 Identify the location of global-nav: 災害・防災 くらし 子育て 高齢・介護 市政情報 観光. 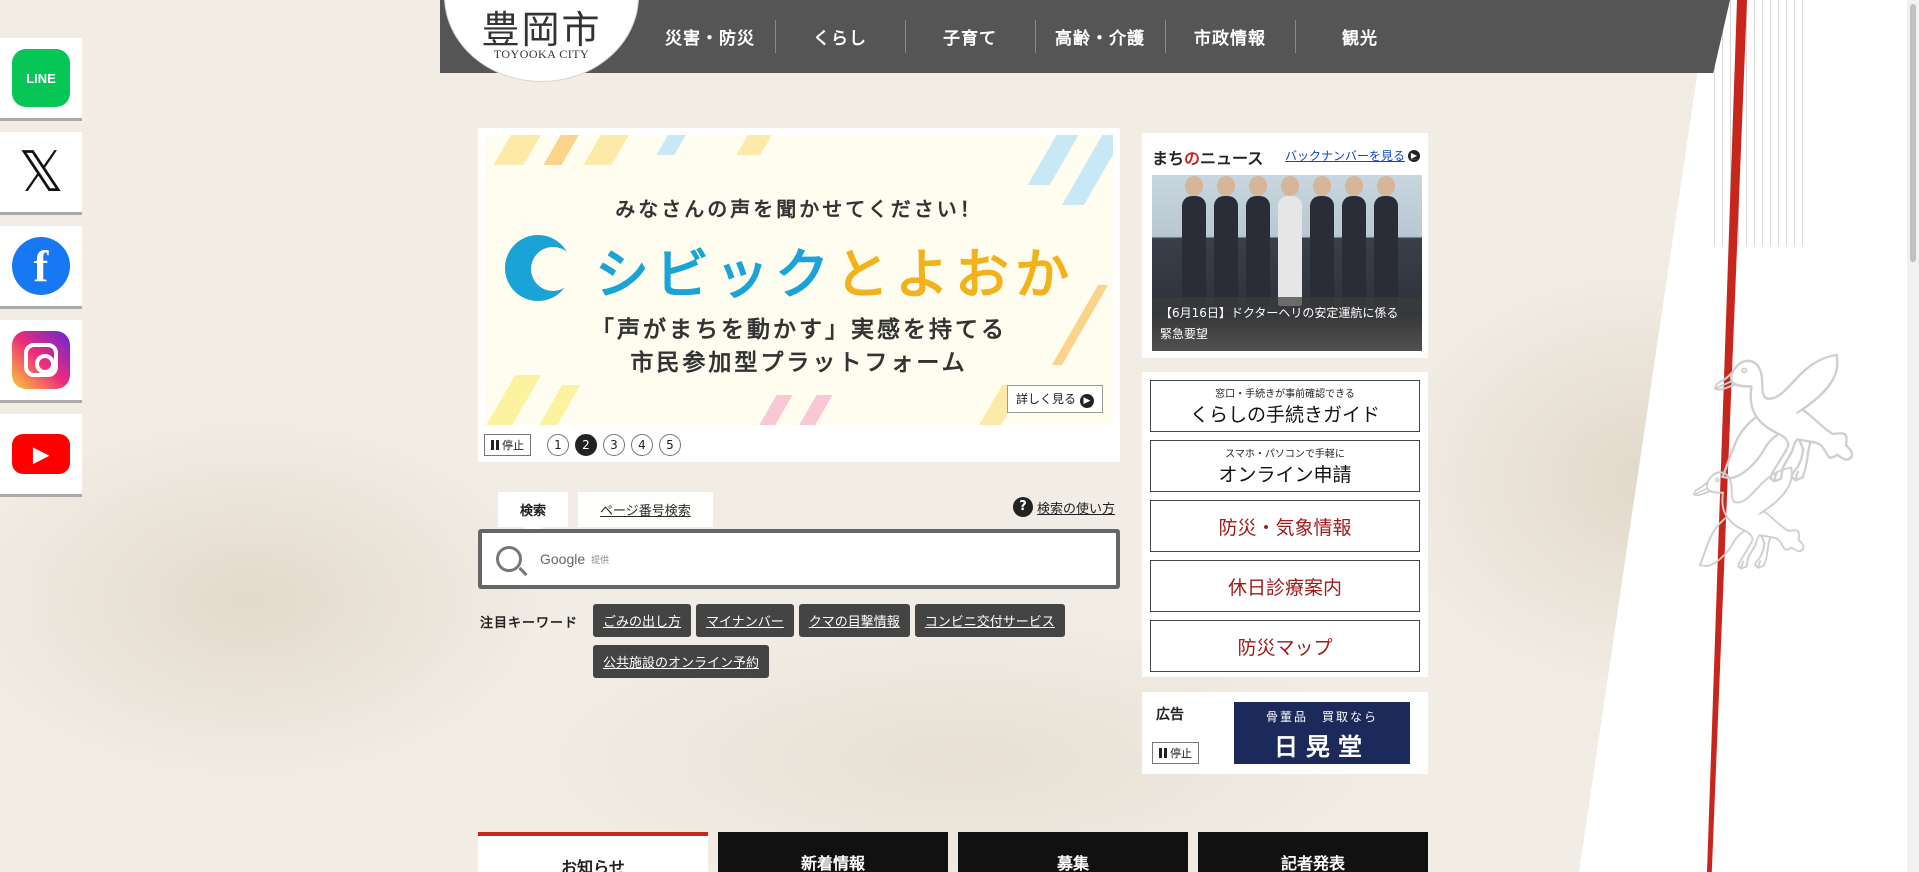
(1035, 36).